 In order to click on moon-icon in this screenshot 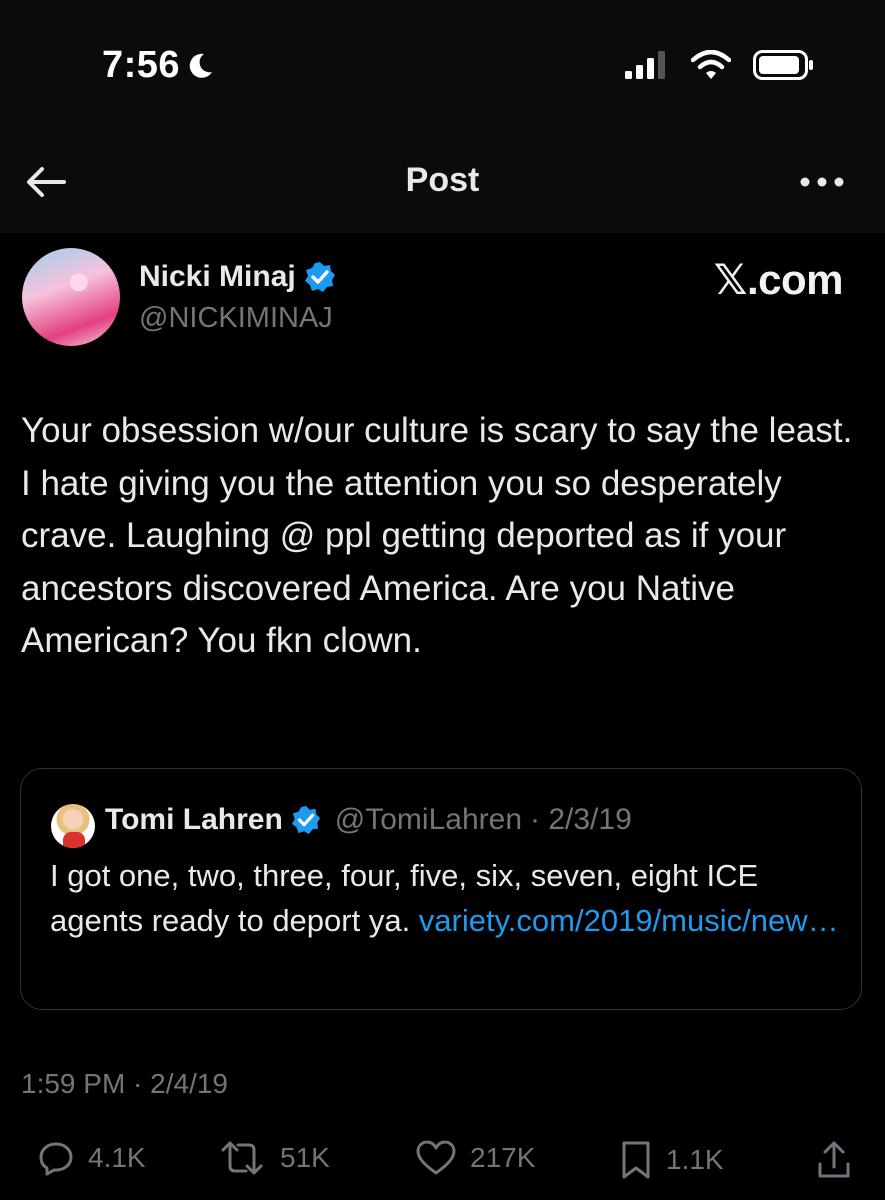, I will do `click(201, 65)`.